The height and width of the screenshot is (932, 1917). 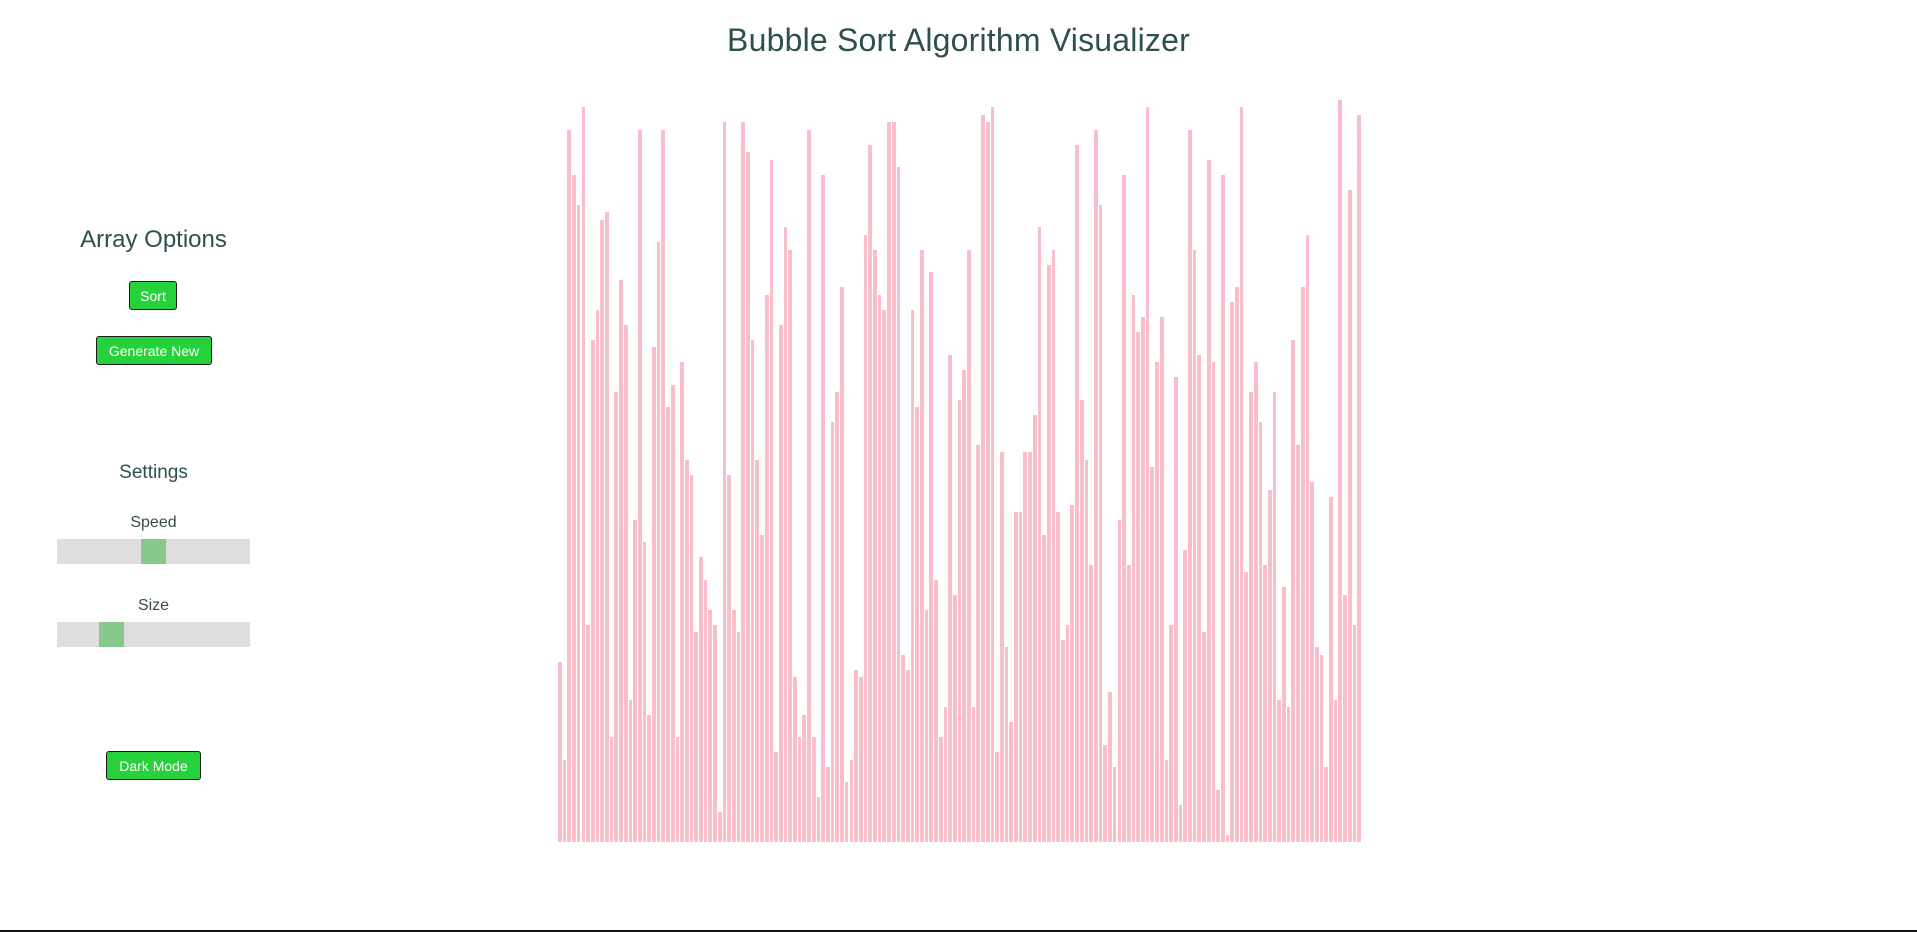 I want to click on speed-slider, so click(x=153, y=551).